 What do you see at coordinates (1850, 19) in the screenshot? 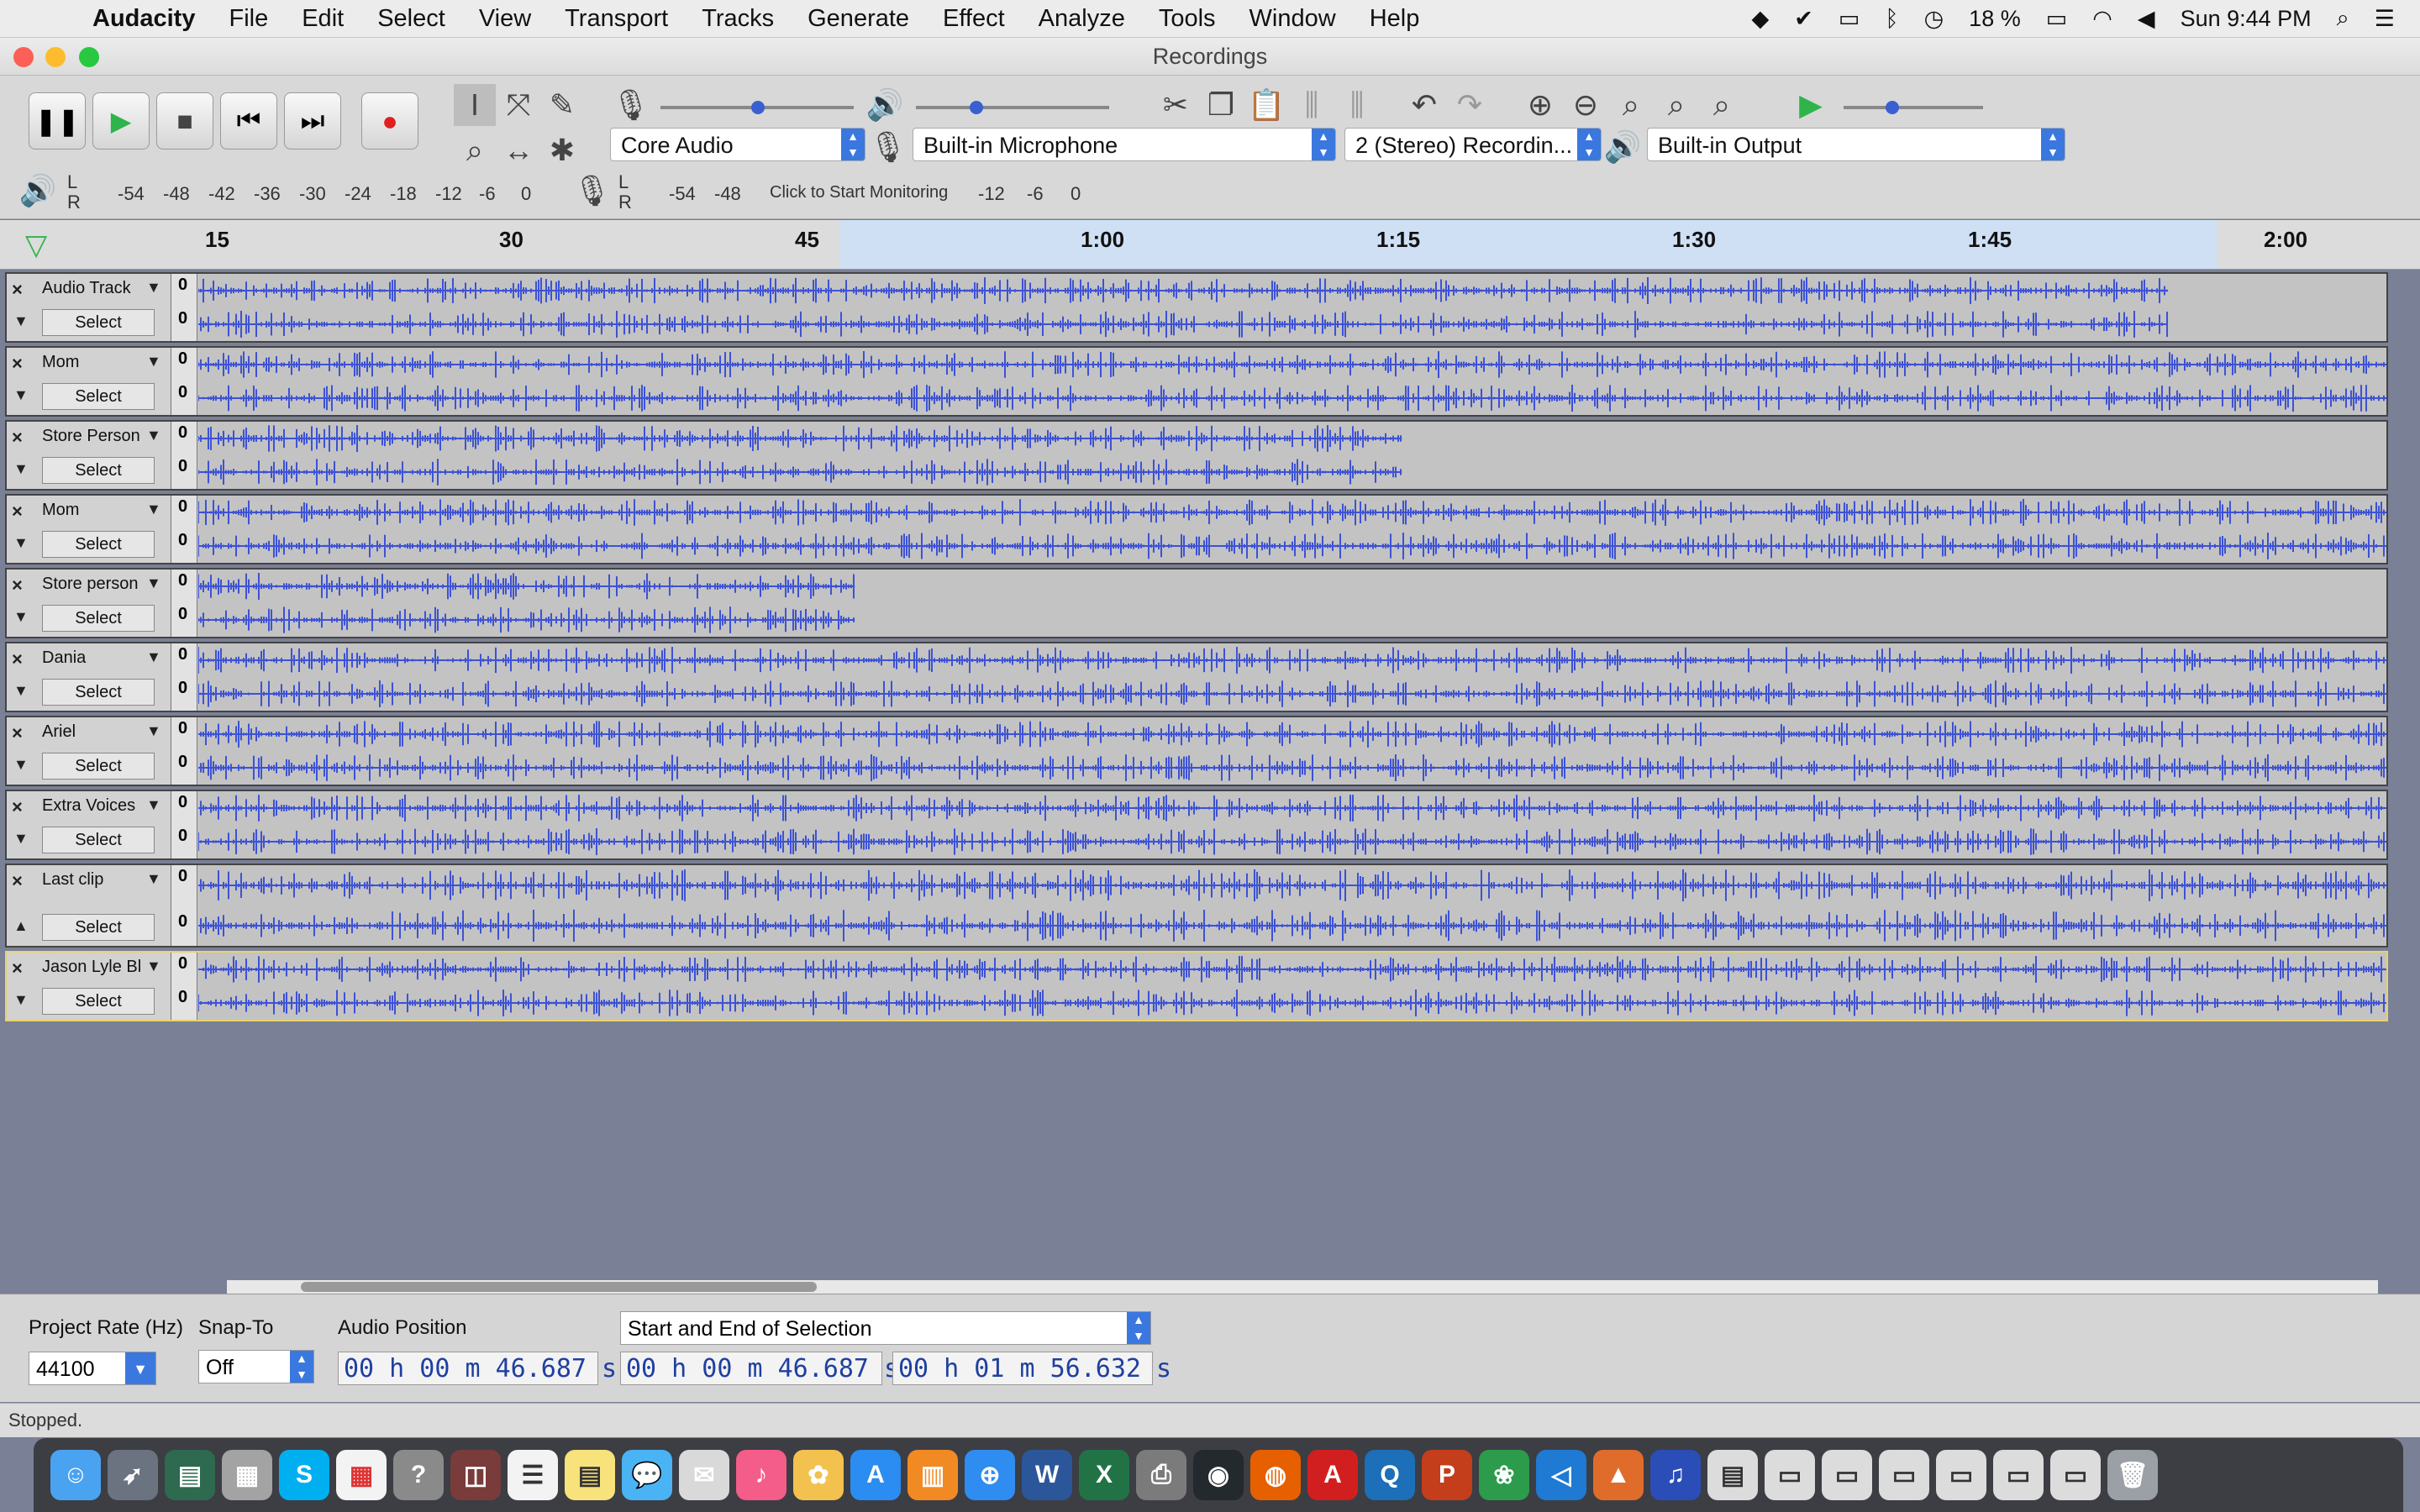
I see `airplay-icon: ▭` at bounding box center [1850, 19].